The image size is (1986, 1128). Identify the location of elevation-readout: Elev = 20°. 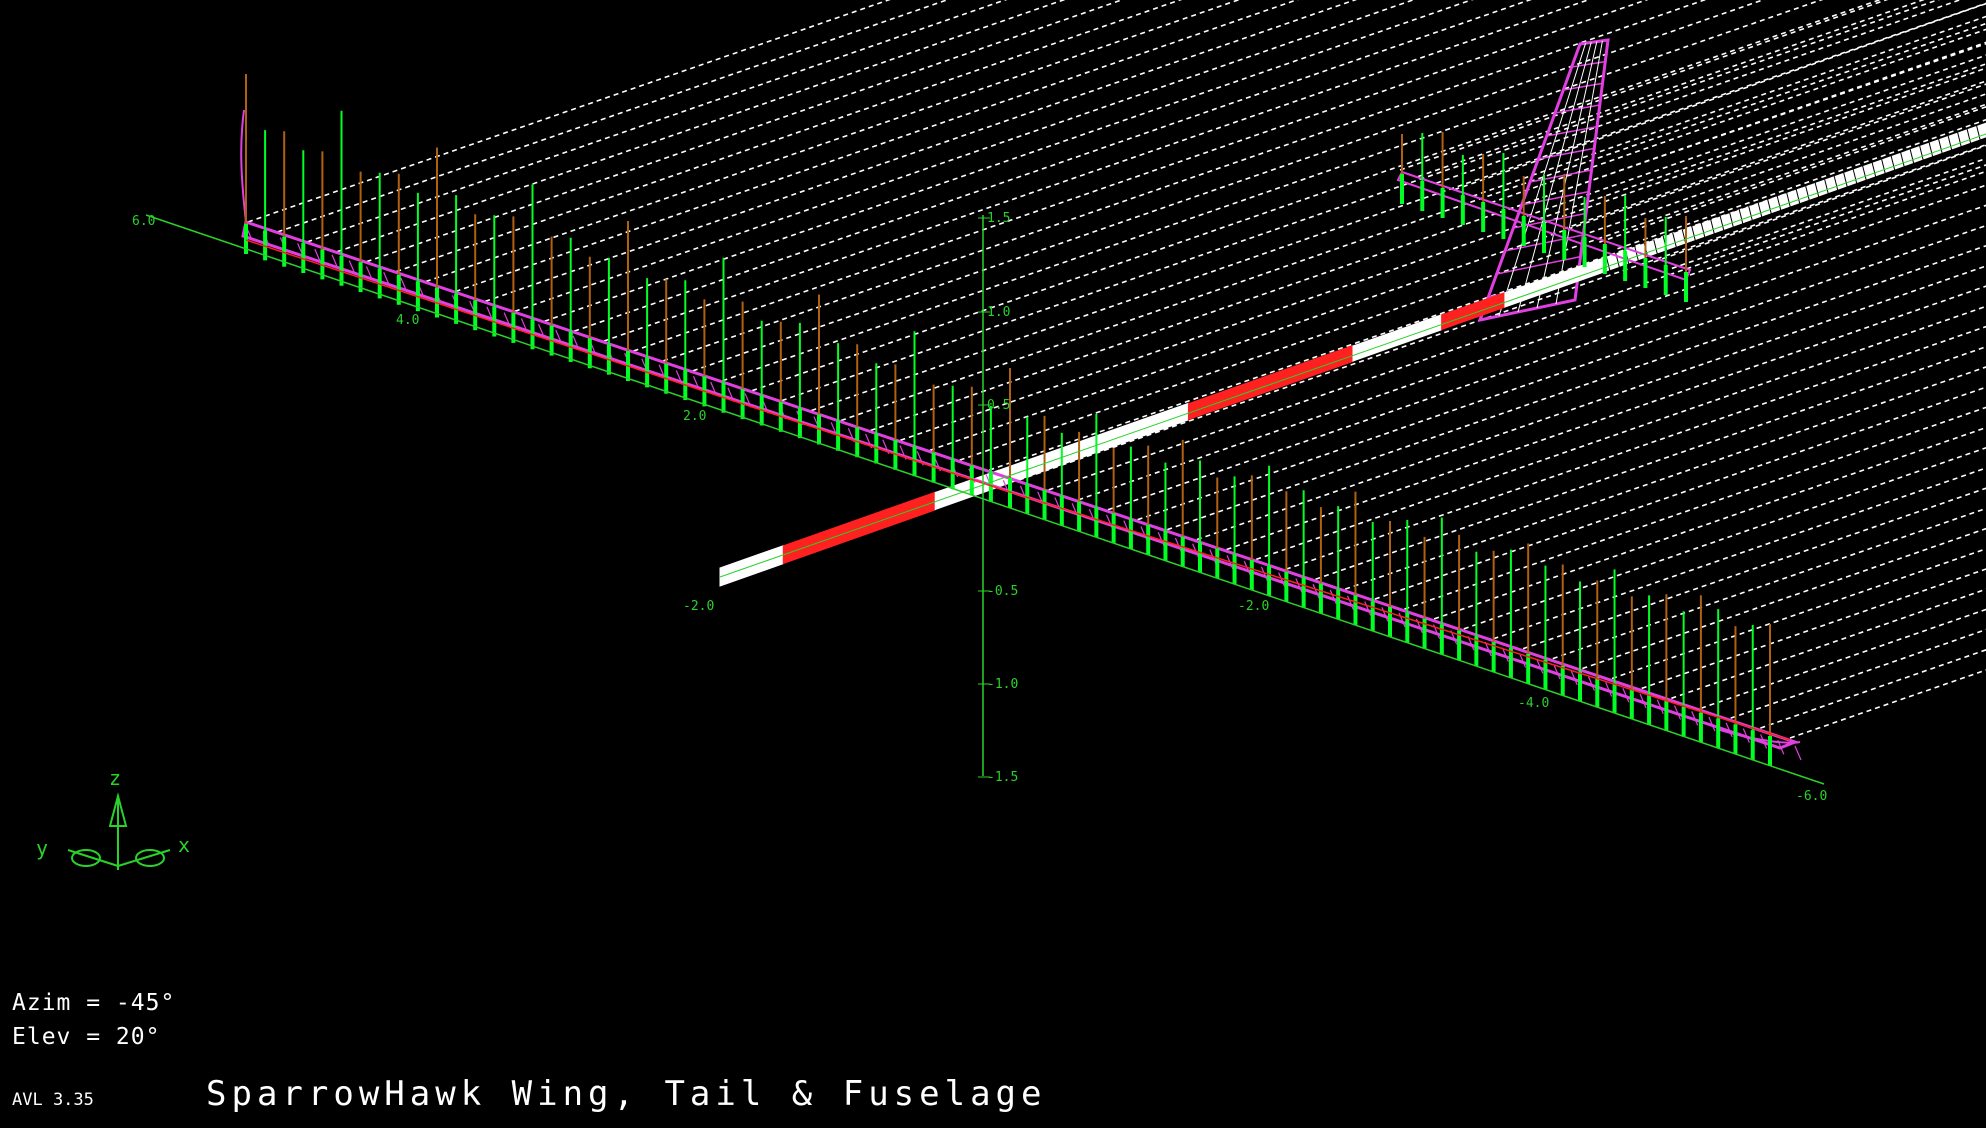
(86, 1037).